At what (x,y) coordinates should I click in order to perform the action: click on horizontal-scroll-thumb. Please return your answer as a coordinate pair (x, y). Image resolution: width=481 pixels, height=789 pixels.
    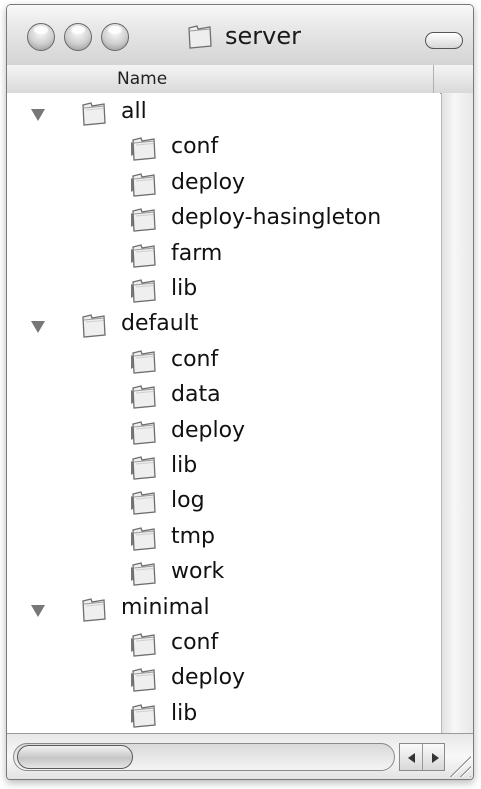
    Looking at the image, I should click on (75, 757).